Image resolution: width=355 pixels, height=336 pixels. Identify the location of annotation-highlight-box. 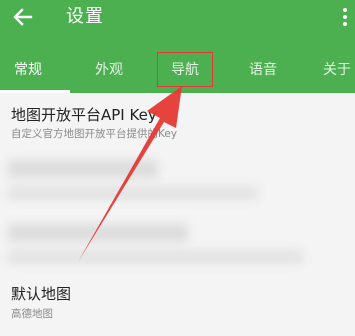
(185, 69).